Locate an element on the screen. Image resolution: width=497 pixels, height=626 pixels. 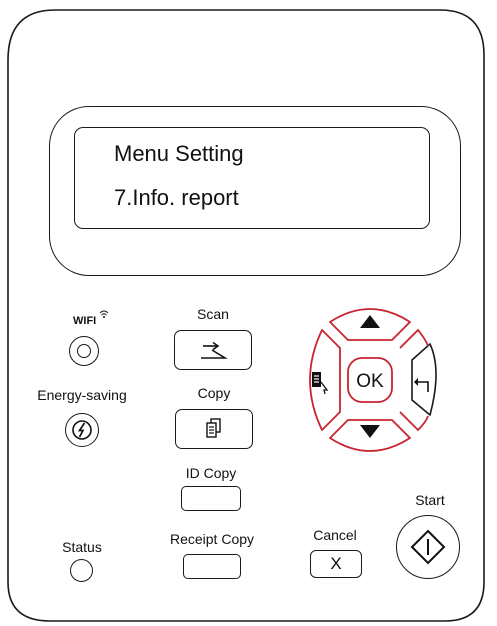
scan-icon is located at coordinates (214, 350).